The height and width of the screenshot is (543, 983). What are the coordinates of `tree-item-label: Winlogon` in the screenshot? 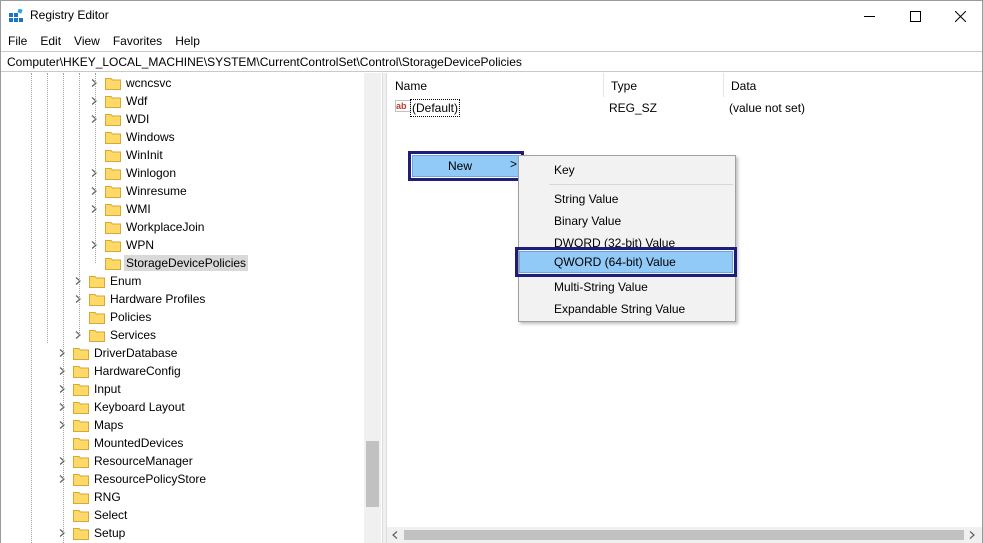 It's located at (151, 173).